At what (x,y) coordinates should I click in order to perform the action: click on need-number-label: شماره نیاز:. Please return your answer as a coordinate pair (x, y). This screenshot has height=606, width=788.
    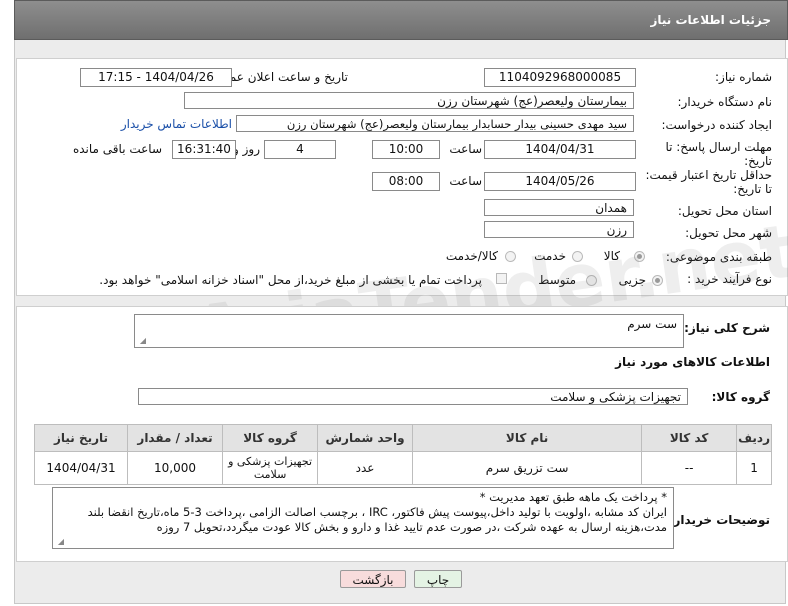
    Looking at the image, I should click on (743, 77).